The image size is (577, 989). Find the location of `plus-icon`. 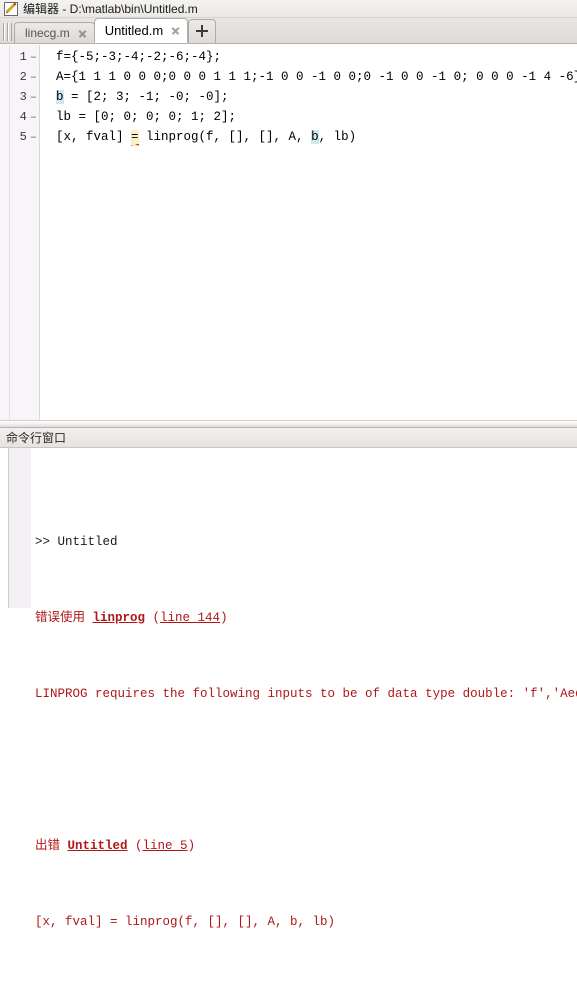

plus-icon is located at coordinates (202, 31).